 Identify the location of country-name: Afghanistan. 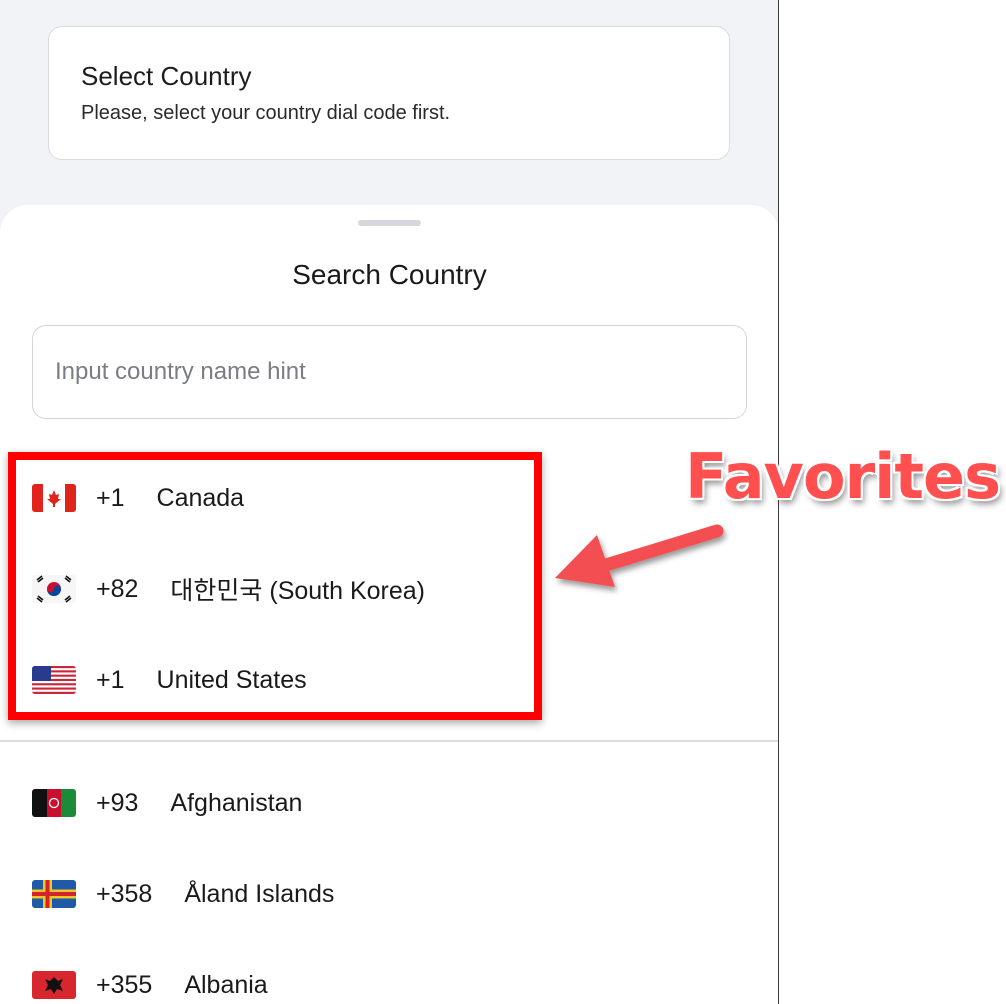
(236, 802).